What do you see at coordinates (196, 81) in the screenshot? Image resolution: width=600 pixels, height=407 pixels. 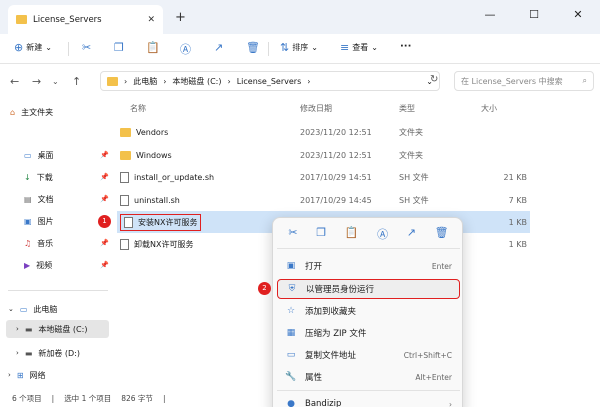 I see `breadcrumb-drive-c: 本地磁盘 (C:)` at bounding box center [196, 81].